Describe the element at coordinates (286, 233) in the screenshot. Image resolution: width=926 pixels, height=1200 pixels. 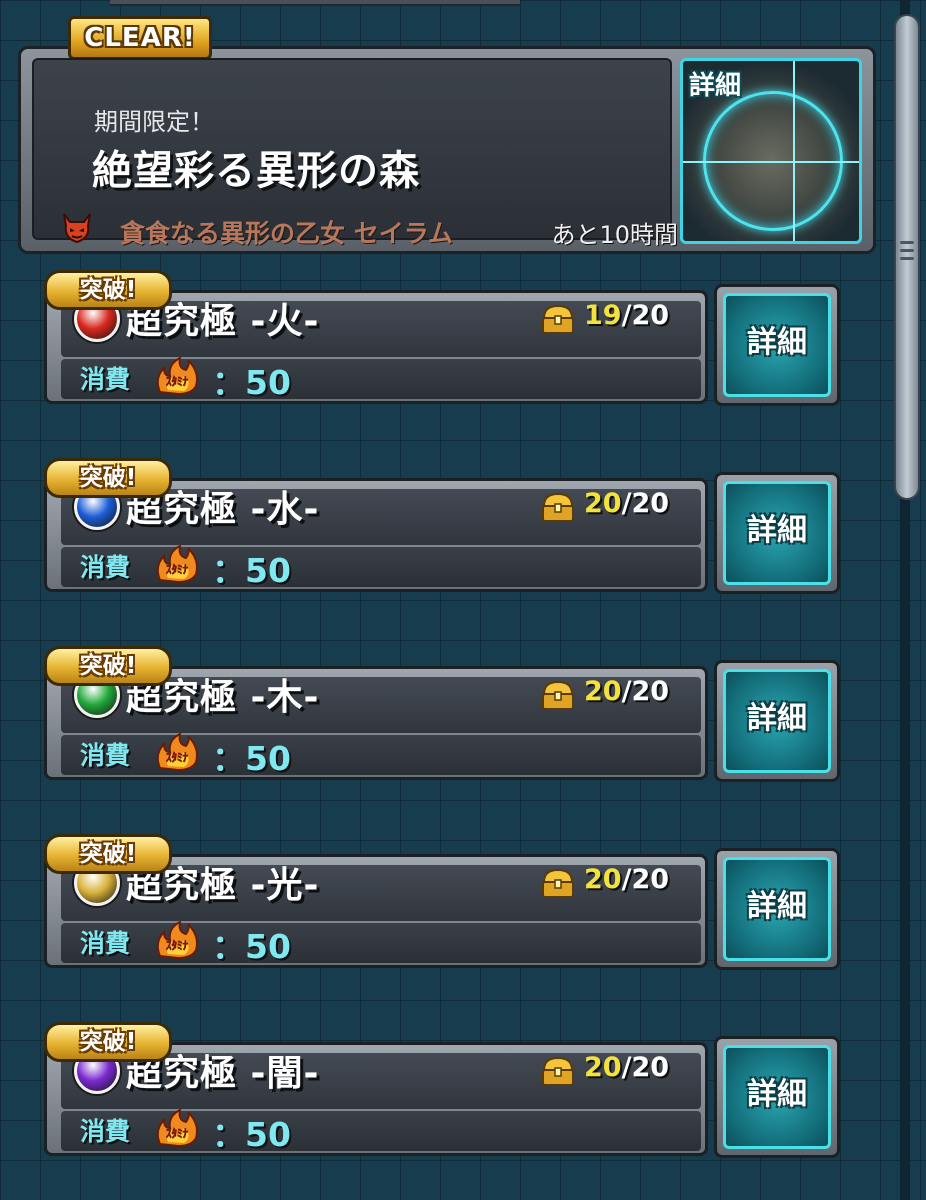
I see `boss-name: 貪食なる異形の乙女 セイラム` at that location.